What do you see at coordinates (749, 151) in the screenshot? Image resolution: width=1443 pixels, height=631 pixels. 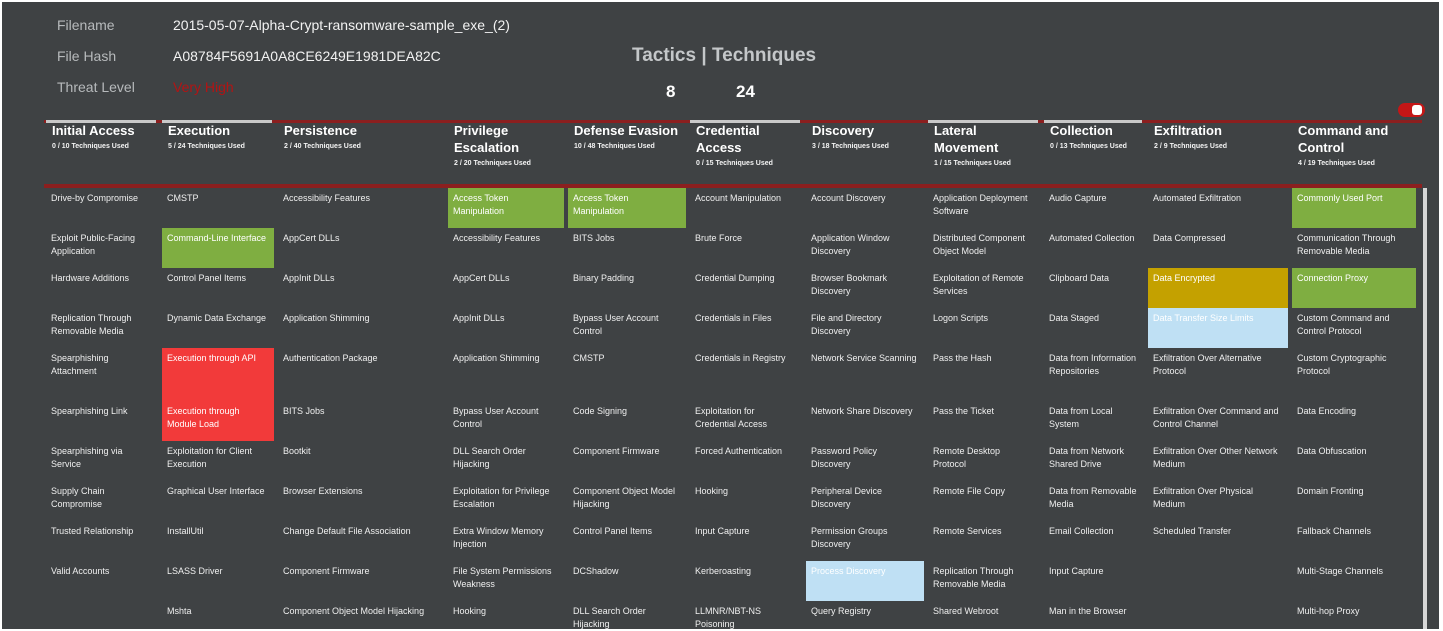 I see `tactic-header: Credential Access 0 / 15 Techniques Used` at bounding box center [749, 151].